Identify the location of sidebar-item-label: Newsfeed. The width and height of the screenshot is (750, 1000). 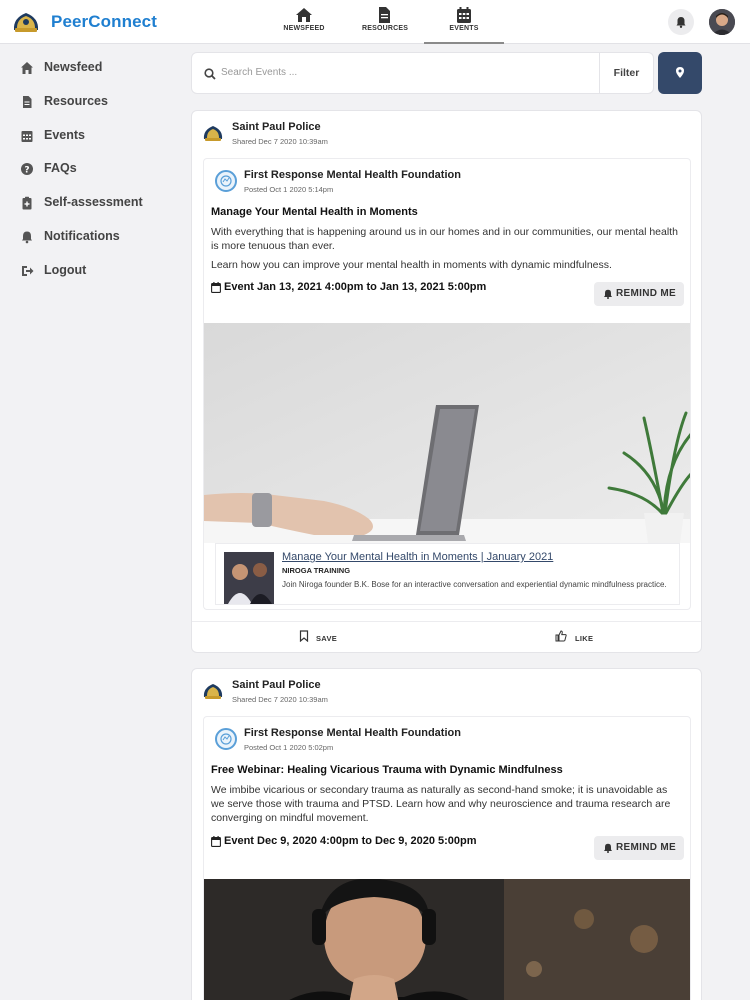
(73, 67).